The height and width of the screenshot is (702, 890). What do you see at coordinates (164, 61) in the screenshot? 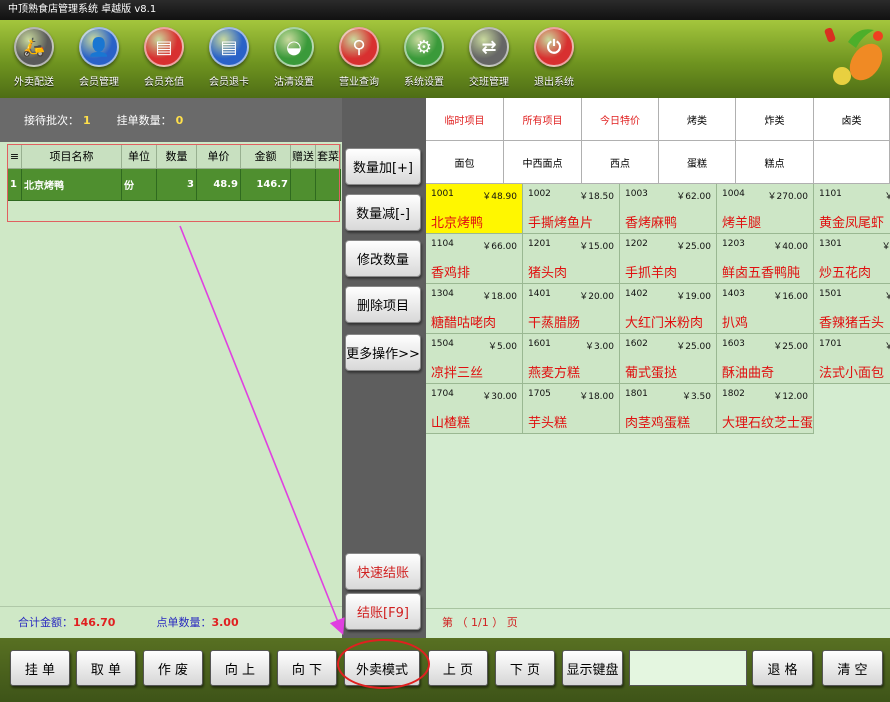
I see `toolbar-button-2: ▤ 会员充值` at bounding box center [164, 61].